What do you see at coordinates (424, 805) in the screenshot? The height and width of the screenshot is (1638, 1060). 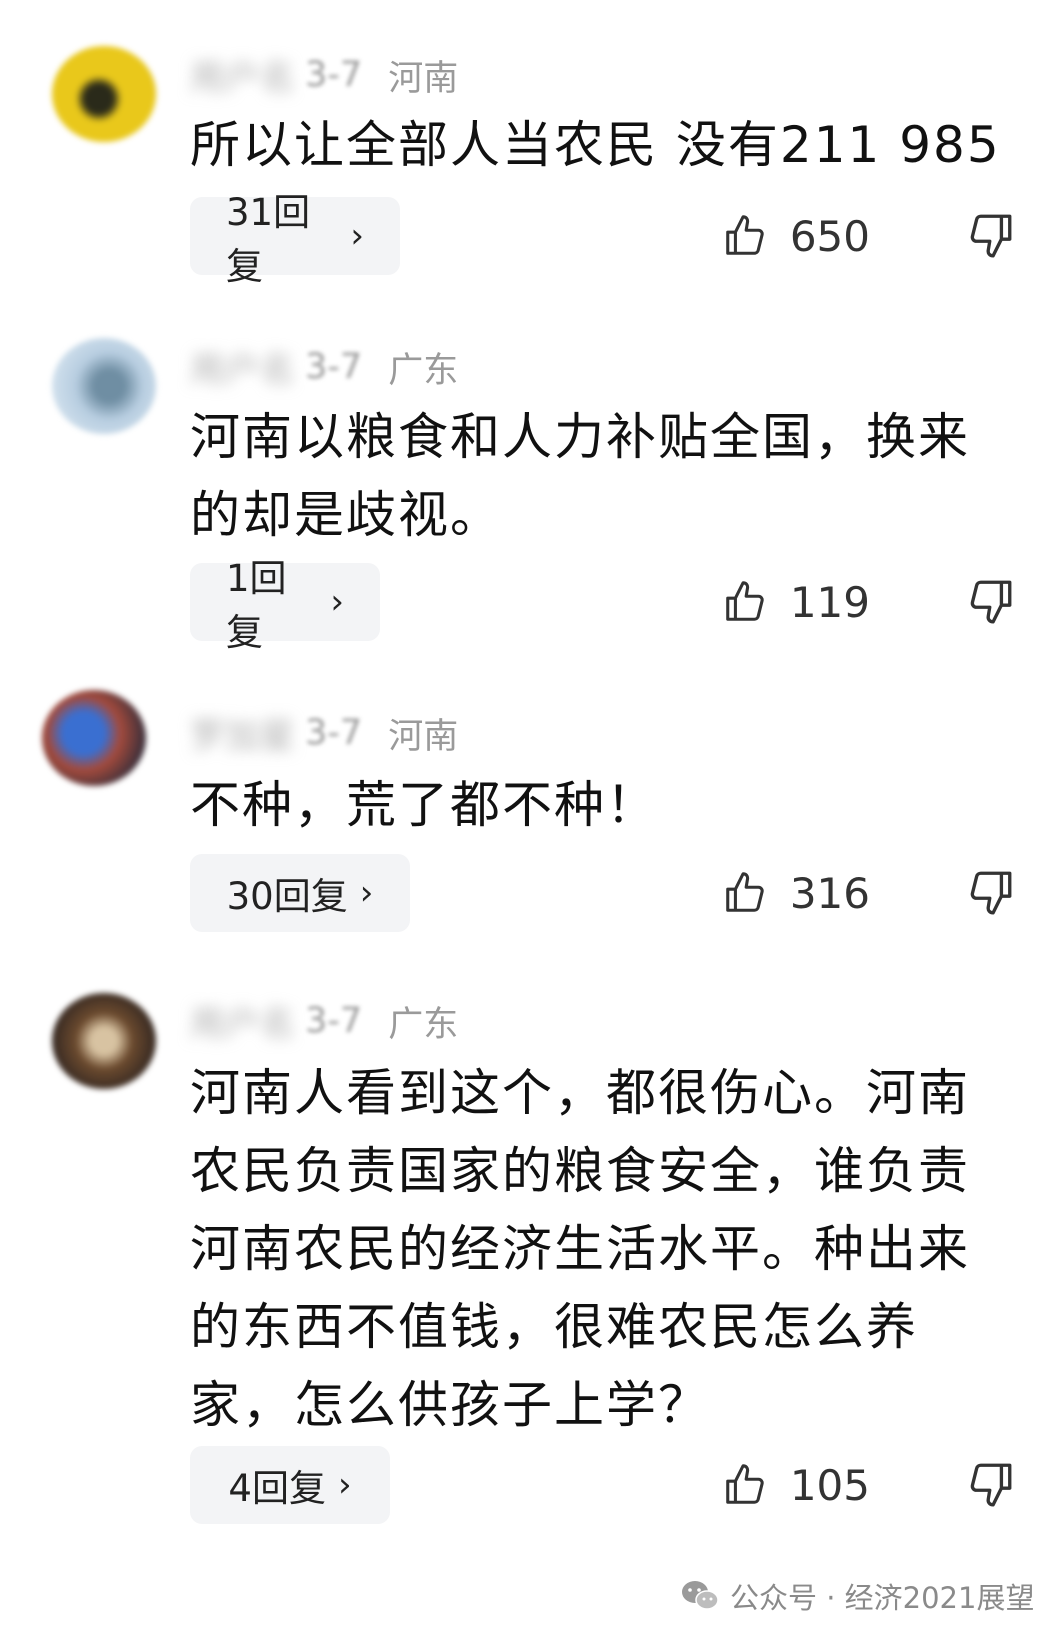 I see `comment-text: 不种，荒了都不种！` at bounding box center [424, 805].